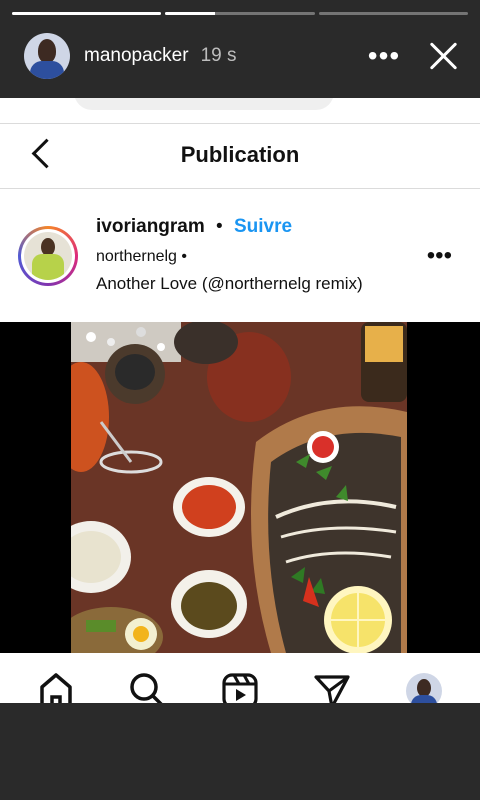  I want to click on audio-artist: northernelg •, so click(141, 257).